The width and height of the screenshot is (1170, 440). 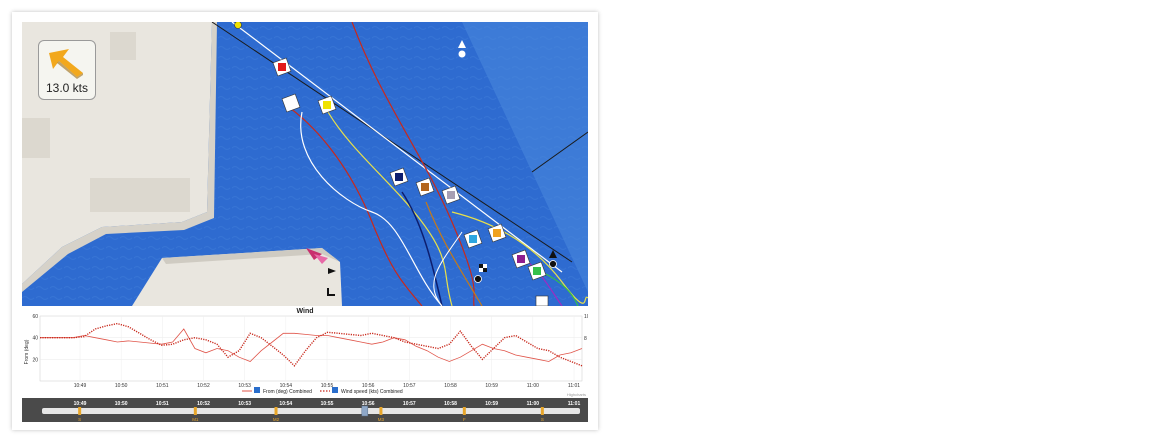 What do you see at coordinates (287, 392) in the screenshot?
I see `legend-item-from: From (deg) Combined` at bounding box center [287, 392].